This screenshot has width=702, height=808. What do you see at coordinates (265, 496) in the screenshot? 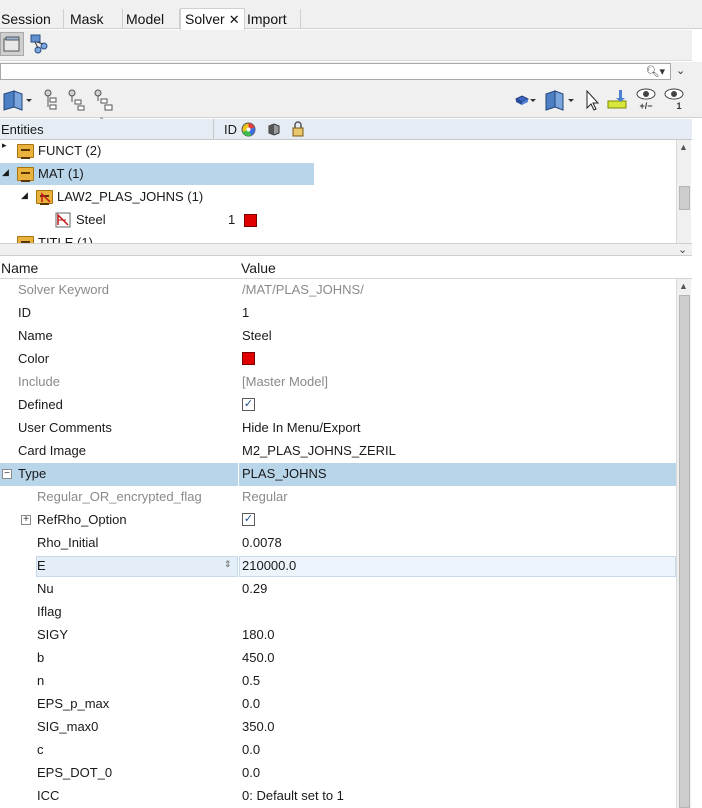
I see `property-value: Regular` at bounding box center [265, 496].